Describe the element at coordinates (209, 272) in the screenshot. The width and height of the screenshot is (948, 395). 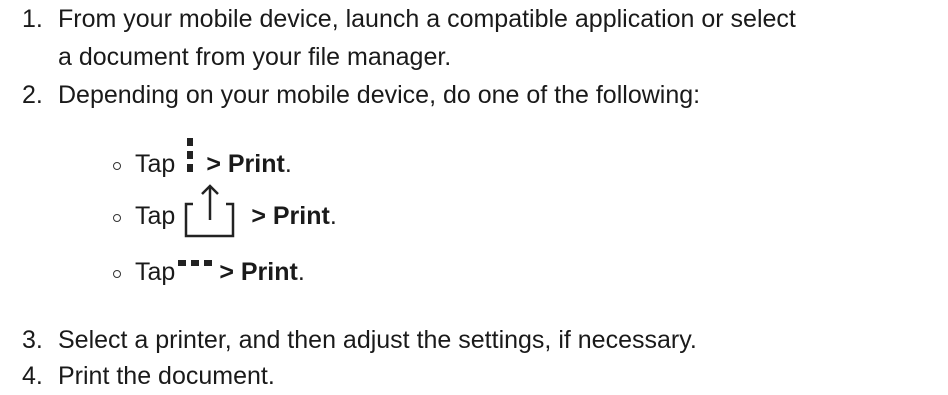
I see `substep-more: Tap > Print.` at that location.